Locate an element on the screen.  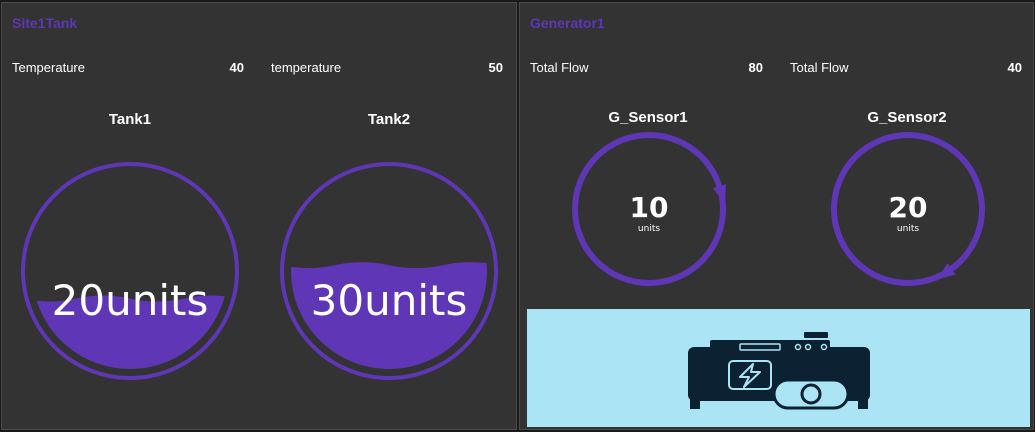
metric-label-temperature-2: temperature is located at coordinates (306, 67).